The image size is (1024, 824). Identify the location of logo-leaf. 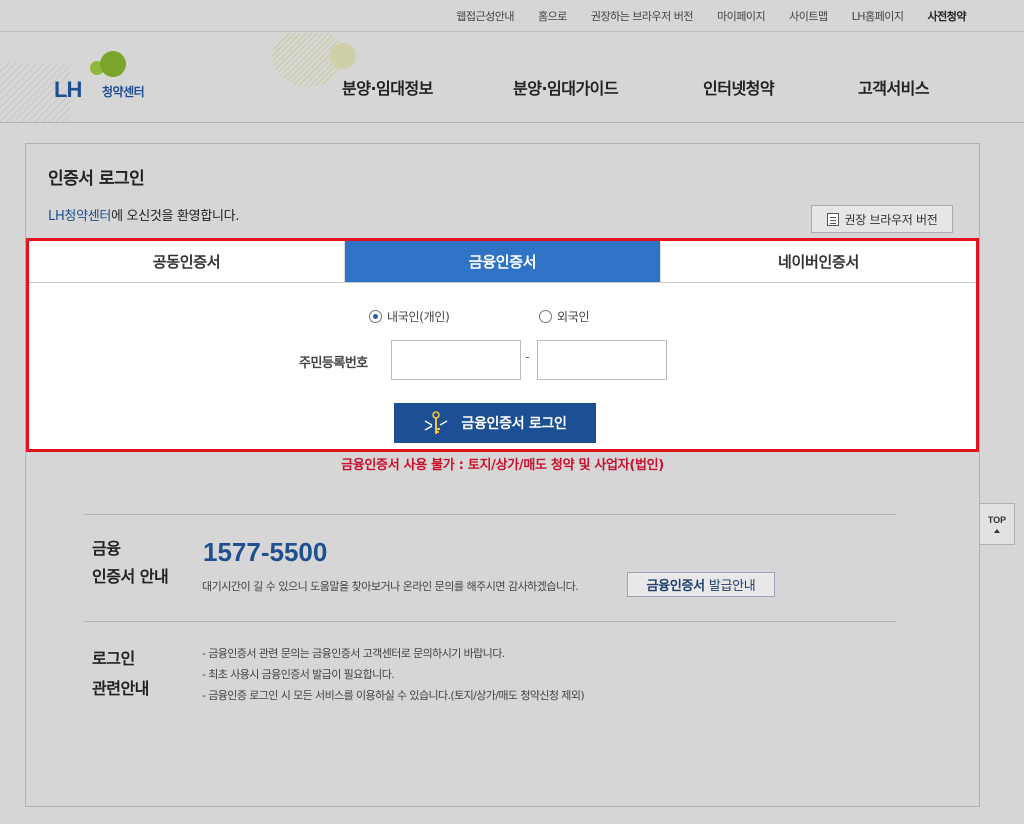
(113, 64).